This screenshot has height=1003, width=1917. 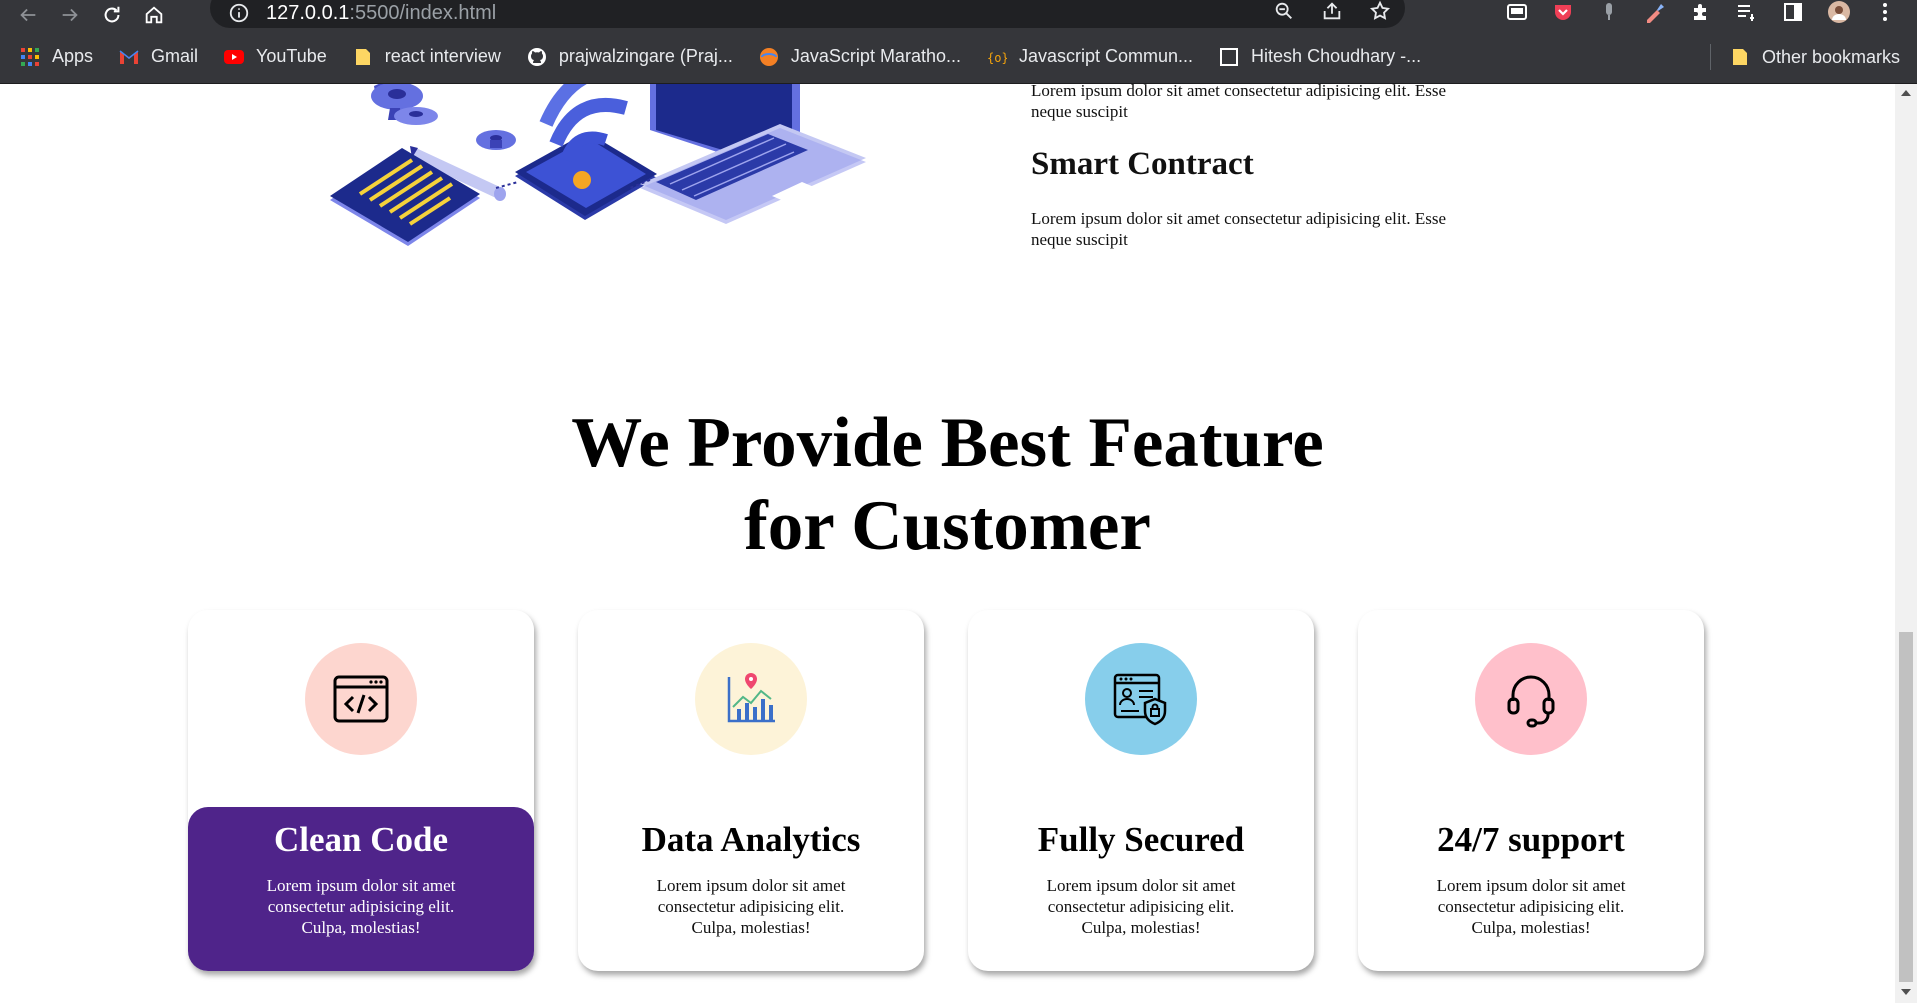 I want to click on analytics-chart-icon, so click(x=751, y=698).